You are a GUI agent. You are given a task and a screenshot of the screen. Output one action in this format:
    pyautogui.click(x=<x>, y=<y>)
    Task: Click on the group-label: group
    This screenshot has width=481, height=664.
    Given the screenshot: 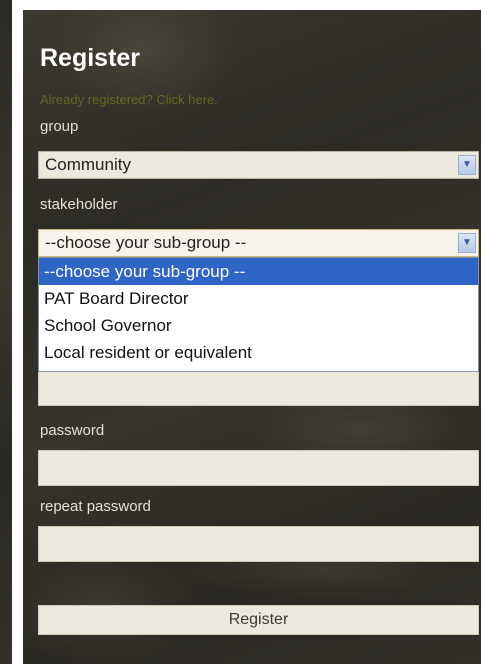 What is the action you would take?
    pyautogui.click(x=59, y=126)
    